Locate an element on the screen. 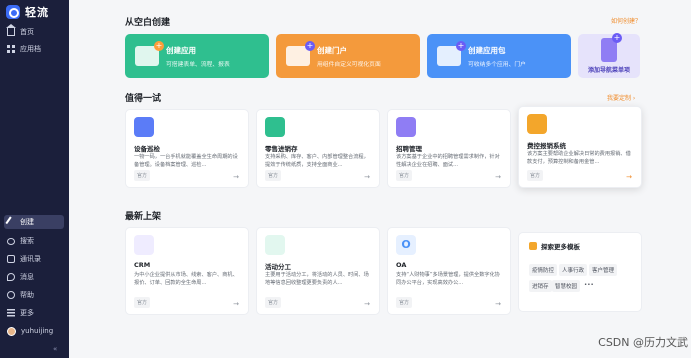  sidebar-item-more: 更多 is located at coordinates (34, 313).